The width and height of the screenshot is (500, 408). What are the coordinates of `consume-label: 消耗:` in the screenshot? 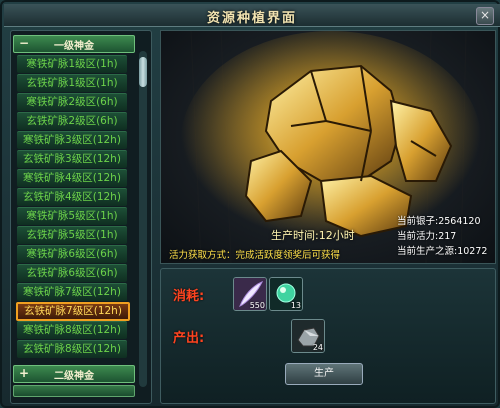 It's located at (189, 296).